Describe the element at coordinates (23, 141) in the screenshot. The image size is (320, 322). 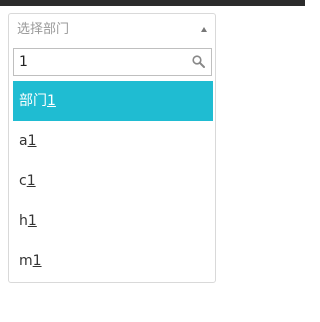
I see `option-text: a` at that location.